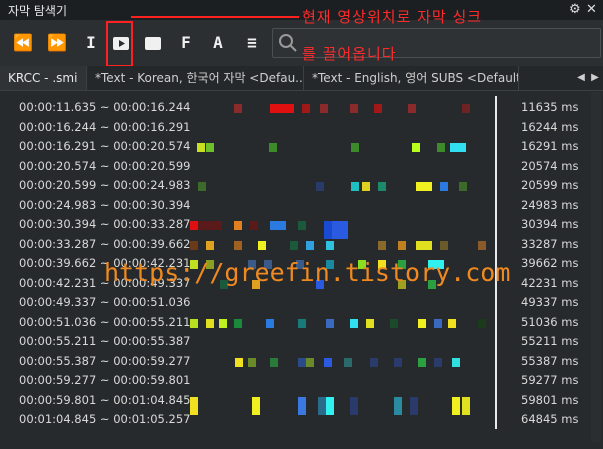 The image size is (603, 449). I want to click on menu-icon: ≡, so click(252, 43).